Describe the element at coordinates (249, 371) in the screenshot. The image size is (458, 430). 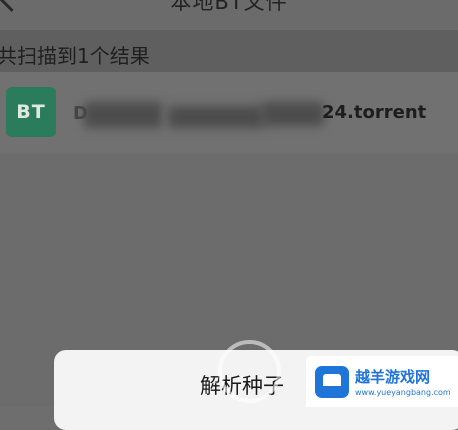
I see `watermark-logo-icon` at that location.